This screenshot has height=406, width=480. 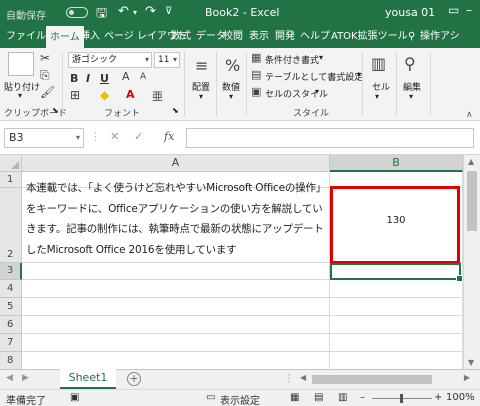 What do you see at coordinates (396, 289) in the screenshot?
I see `cell-b4` at bounding box center [396, 289].